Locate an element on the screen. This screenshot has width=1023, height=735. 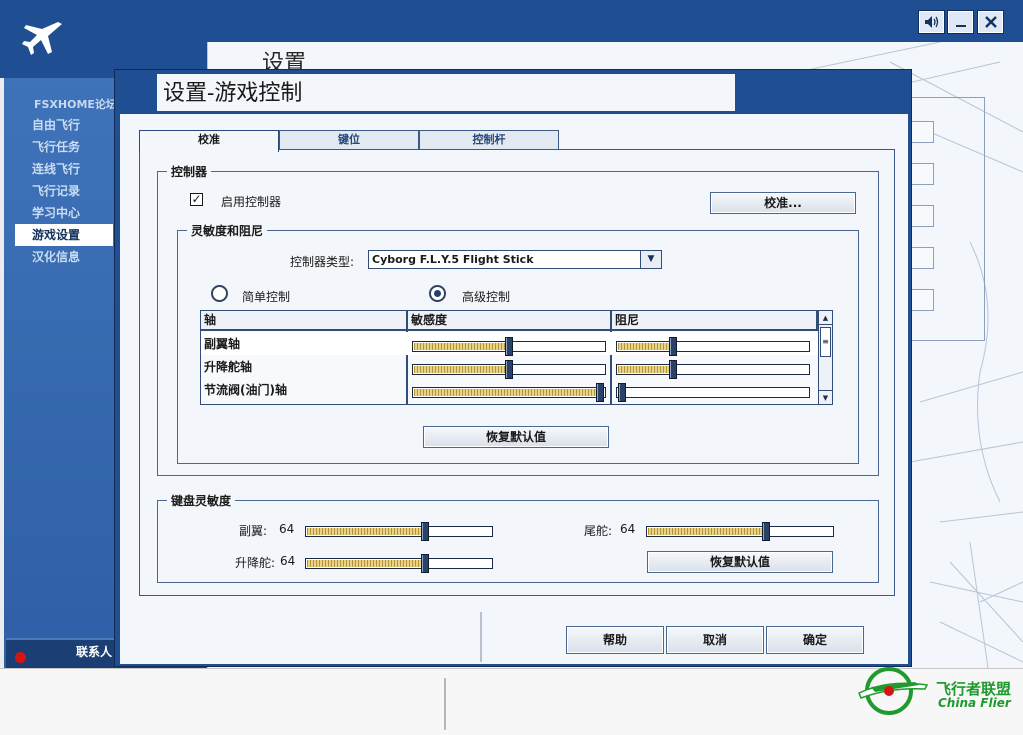
airplane-icon is located at coordinates (42, 38).